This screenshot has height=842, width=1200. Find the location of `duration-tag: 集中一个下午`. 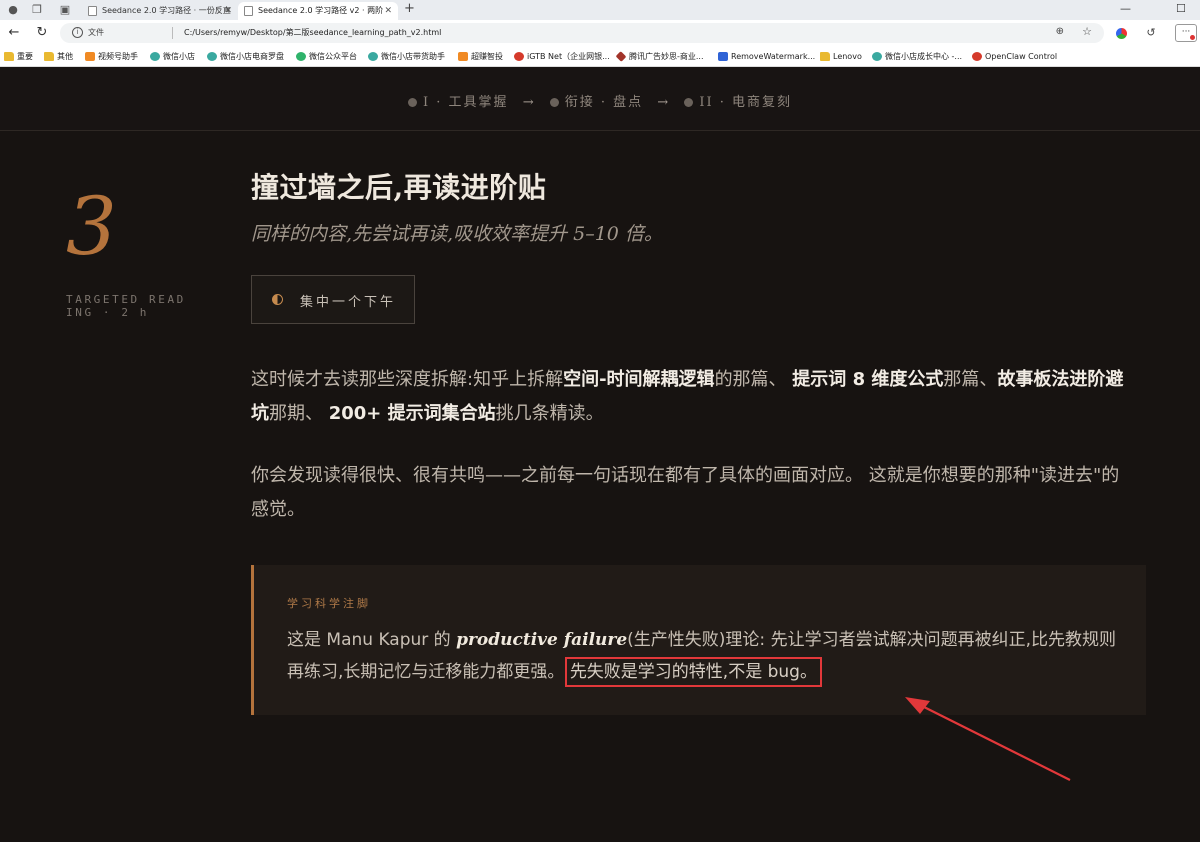

duration-tag: 集中一个下午 is located at coordinates (333, 299).